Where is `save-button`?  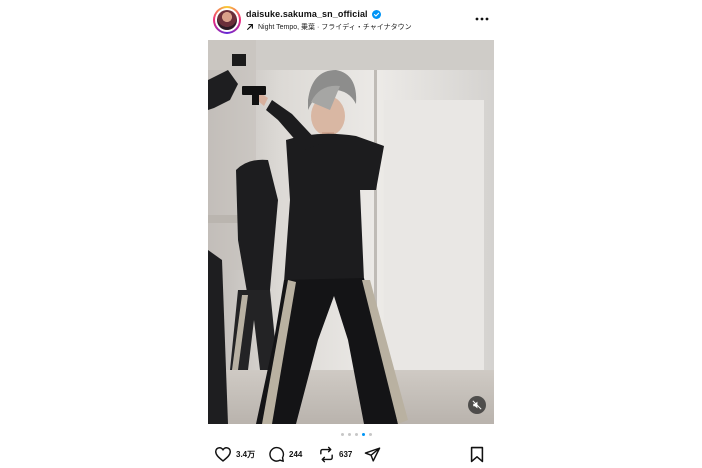 save-button is located at coordinates (477, 454).